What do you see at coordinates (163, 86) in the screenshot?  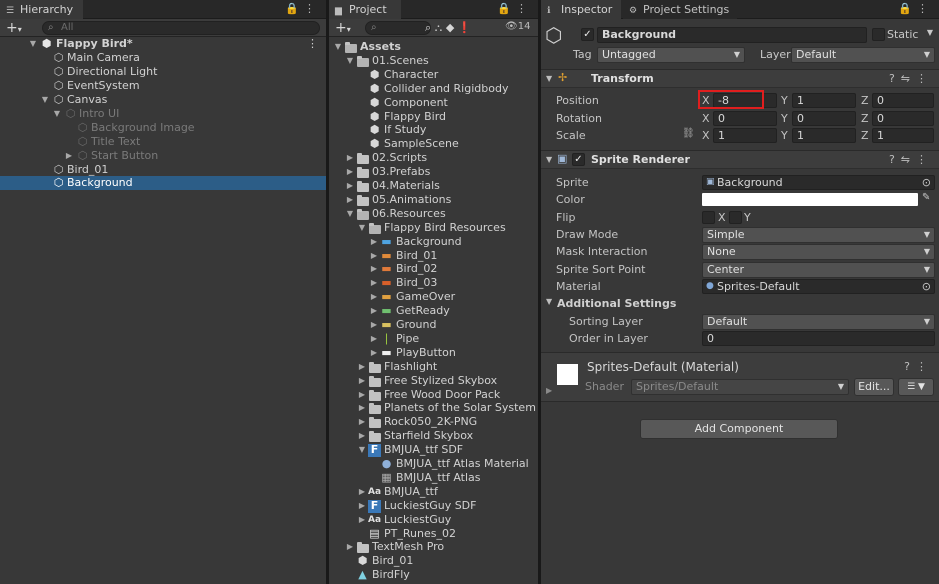 I see `hierarchy-item-eventsystem: ⬡ EventSystem` at bounding box center [163, 86].